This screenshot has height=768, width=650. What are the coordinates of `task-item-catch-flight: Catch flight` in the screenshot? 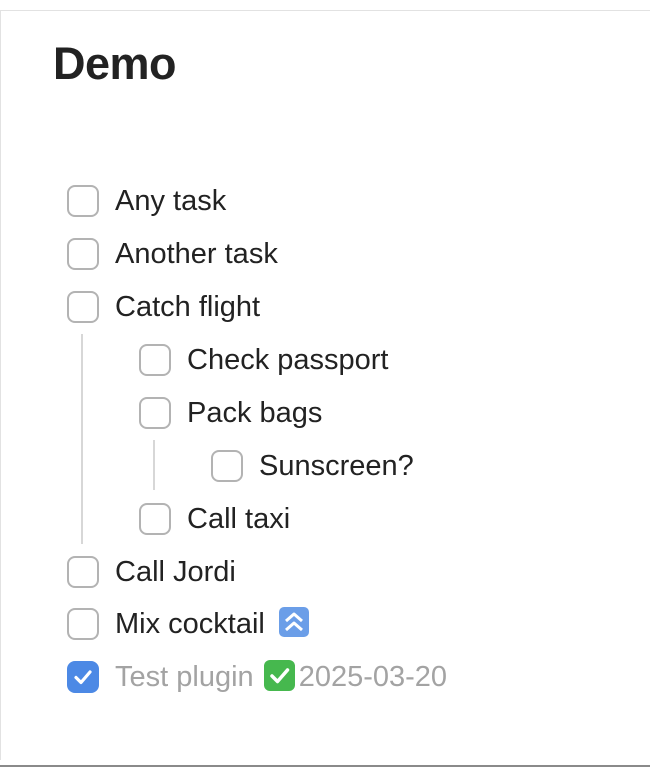 It's located at (163, 307).